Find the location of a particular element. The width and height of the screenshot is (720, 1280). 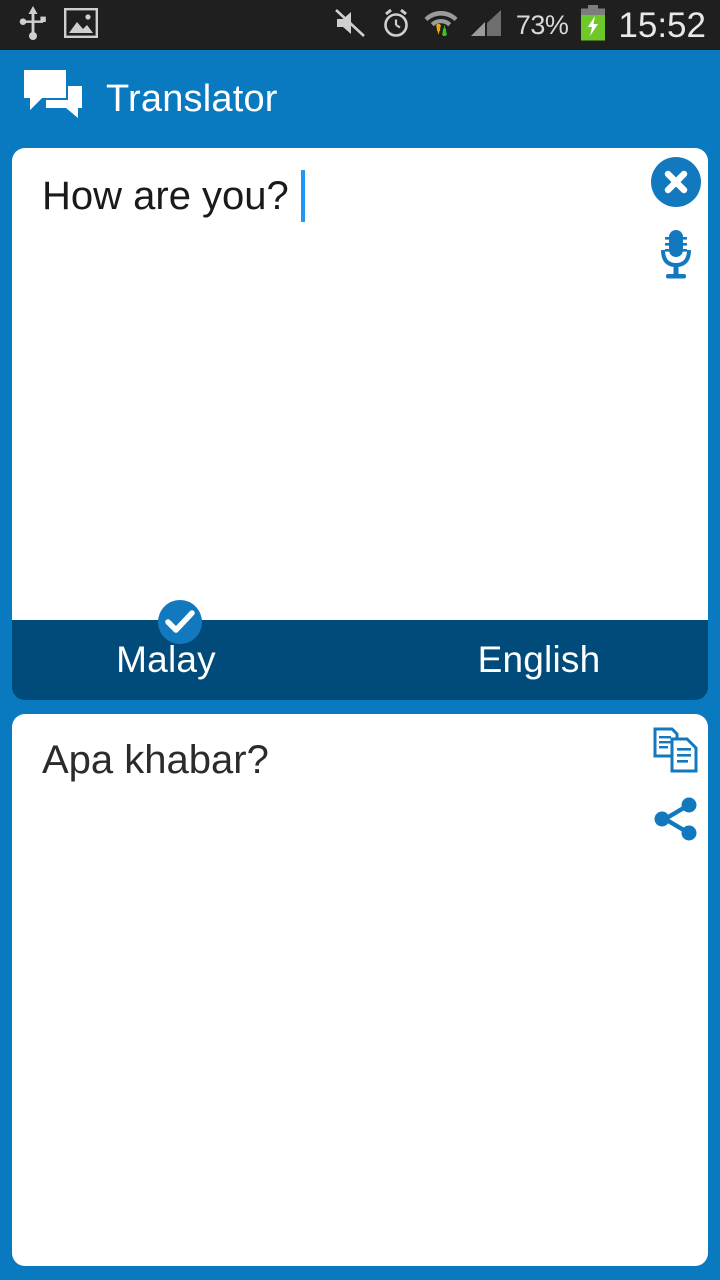

microphone-button is located at coordinates (676, 256).